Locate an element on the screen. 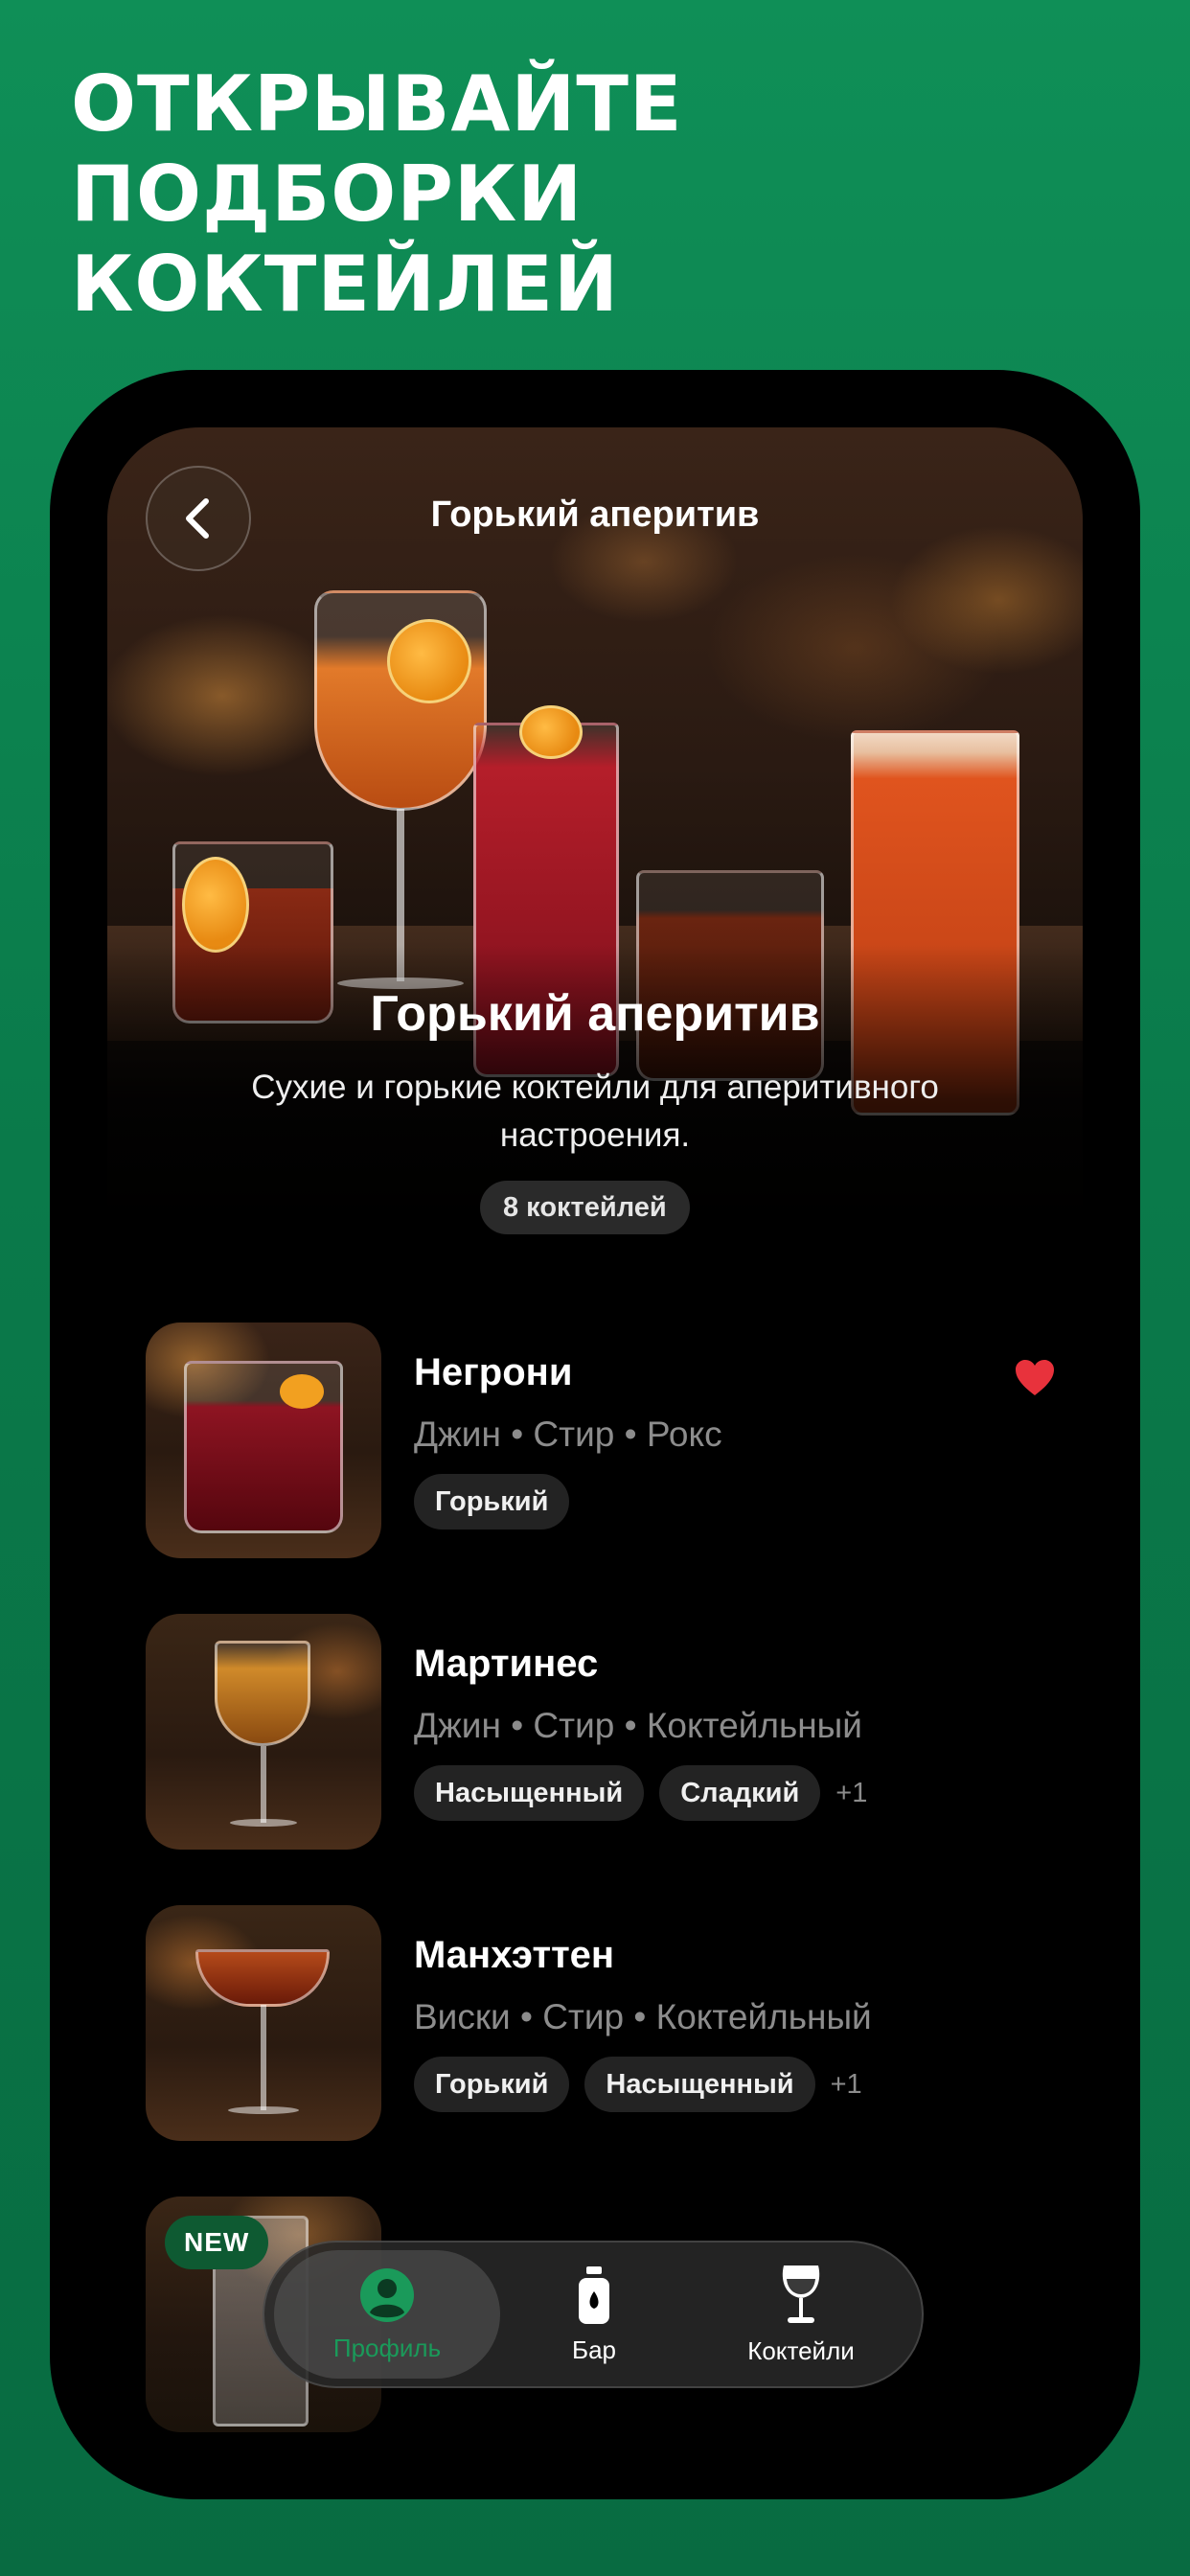  orange-slice-garnish is located at coordinates (429, 661).